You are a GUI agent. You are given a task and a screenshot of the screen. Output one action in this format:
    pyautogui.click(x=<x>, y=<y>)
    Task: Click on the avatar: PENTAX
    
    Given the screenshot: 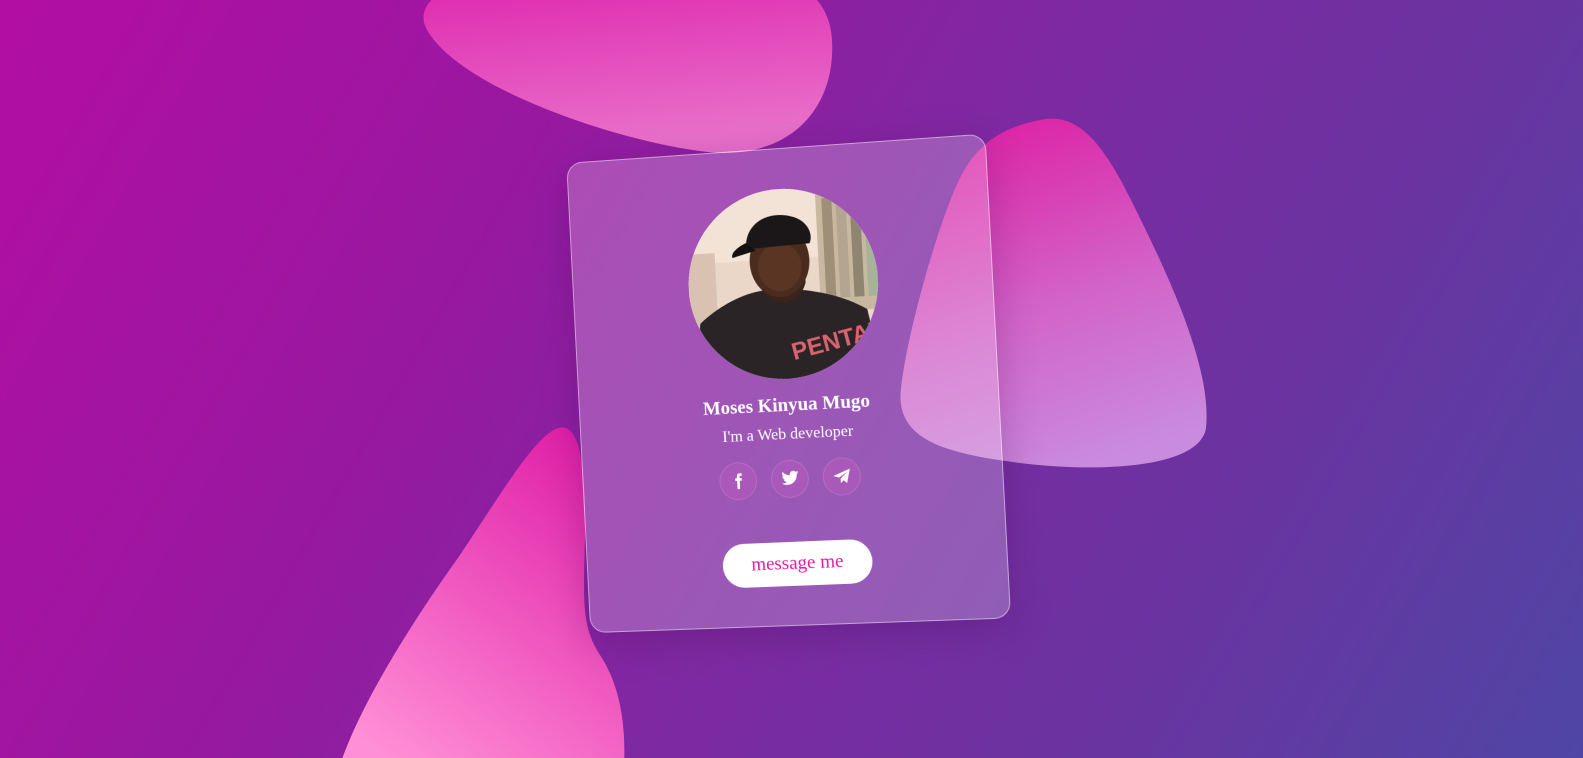 What is the action you would take?
    pyautogui.click(x=783, y=283)
    